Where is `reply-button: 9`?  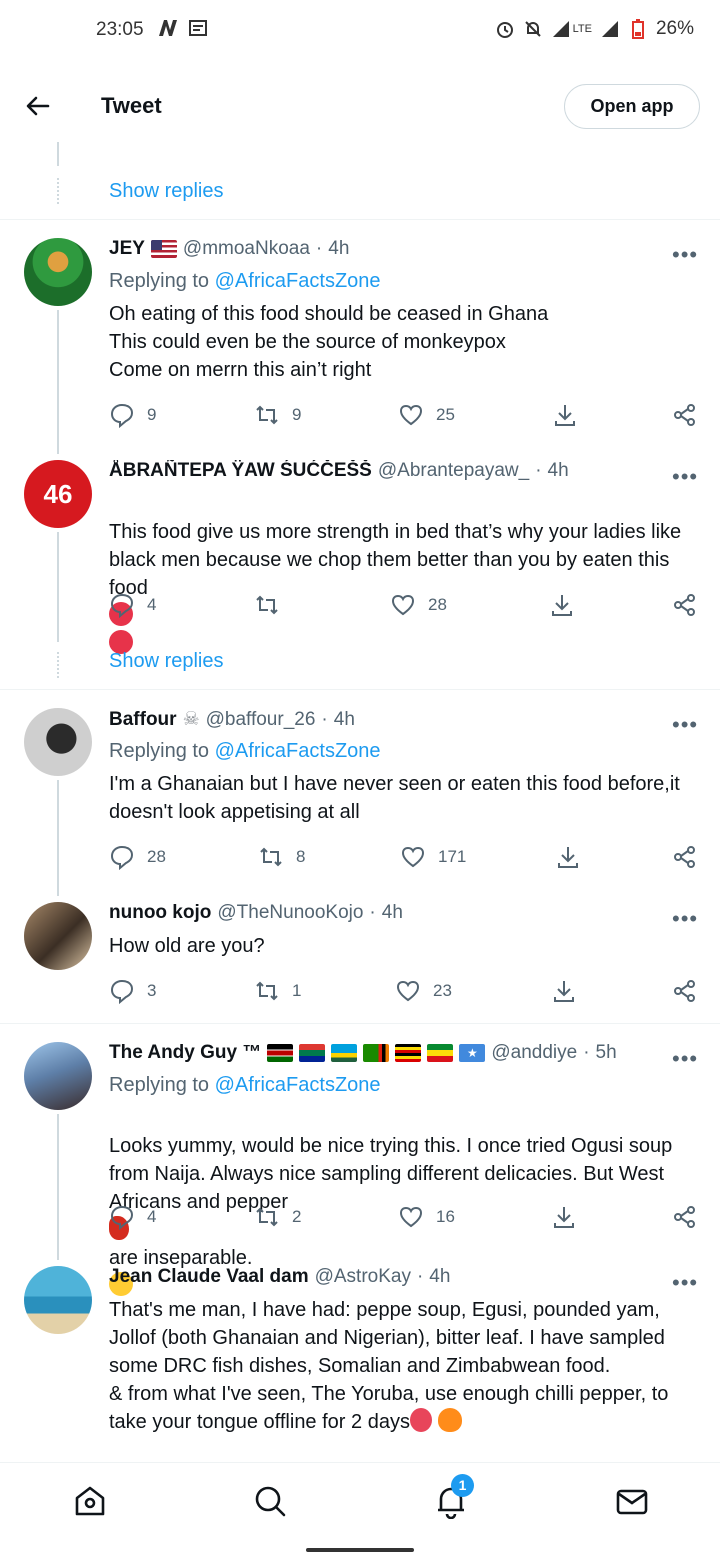 reply-button: 9 is located at coordinates (132, 415).